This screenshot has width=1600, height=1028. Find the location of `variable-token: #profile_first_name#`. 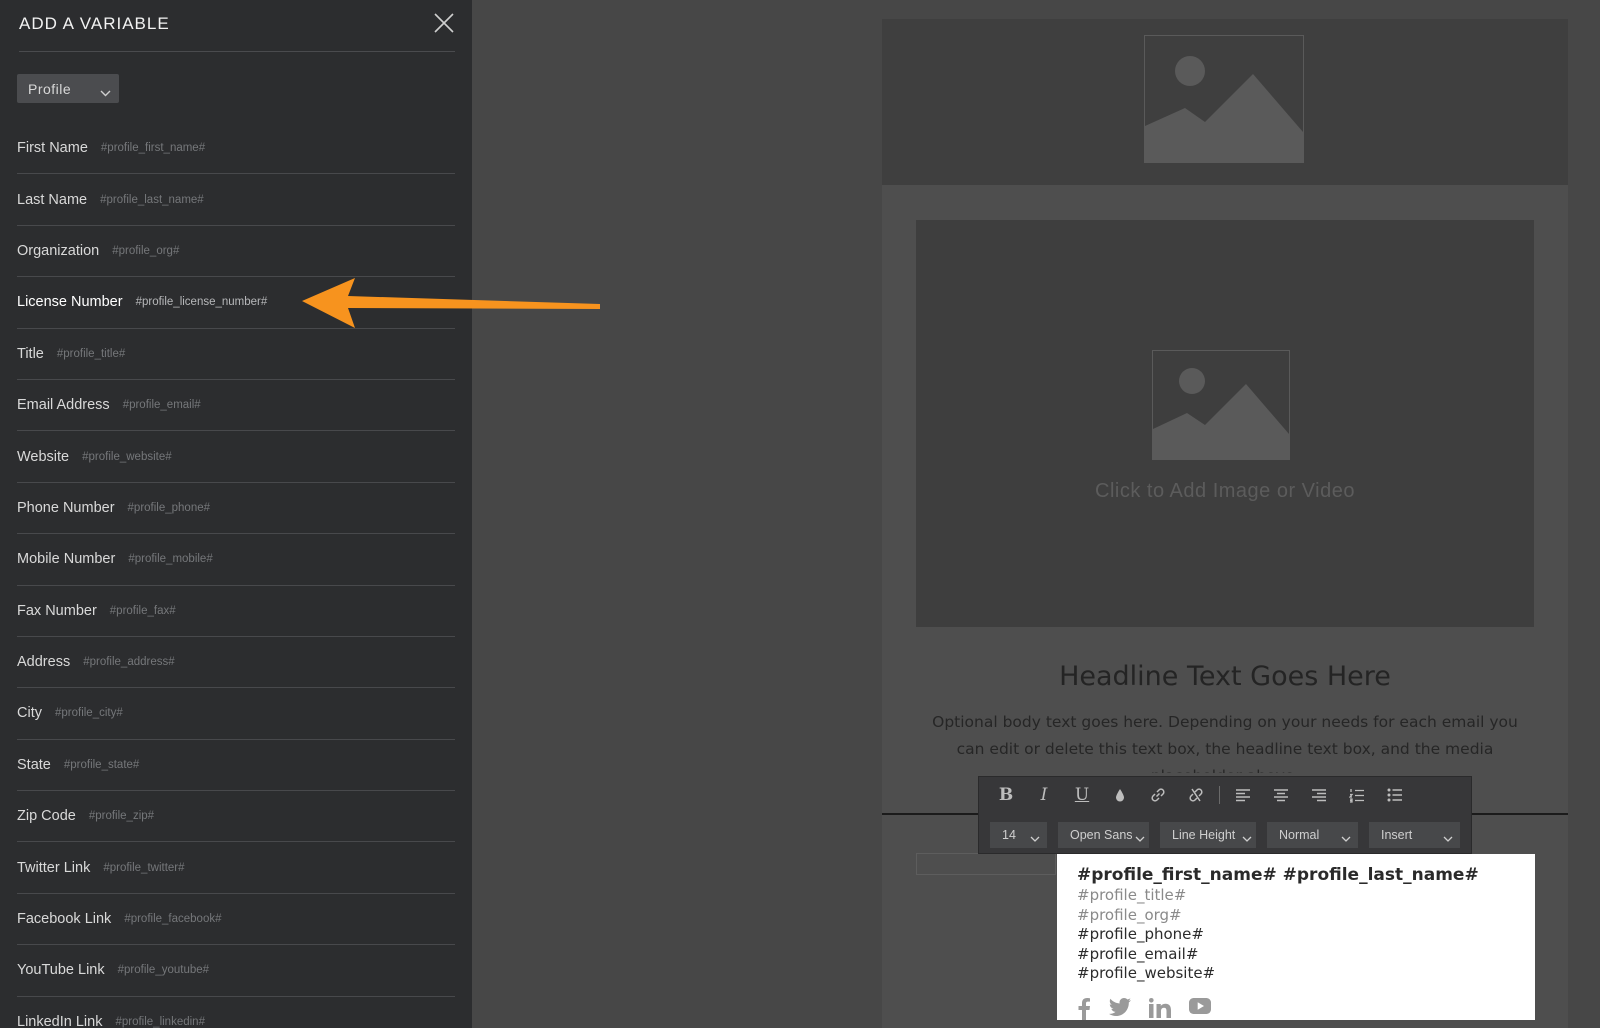

variable-token: #profile_first_name# is located at coordinates (153, 148).